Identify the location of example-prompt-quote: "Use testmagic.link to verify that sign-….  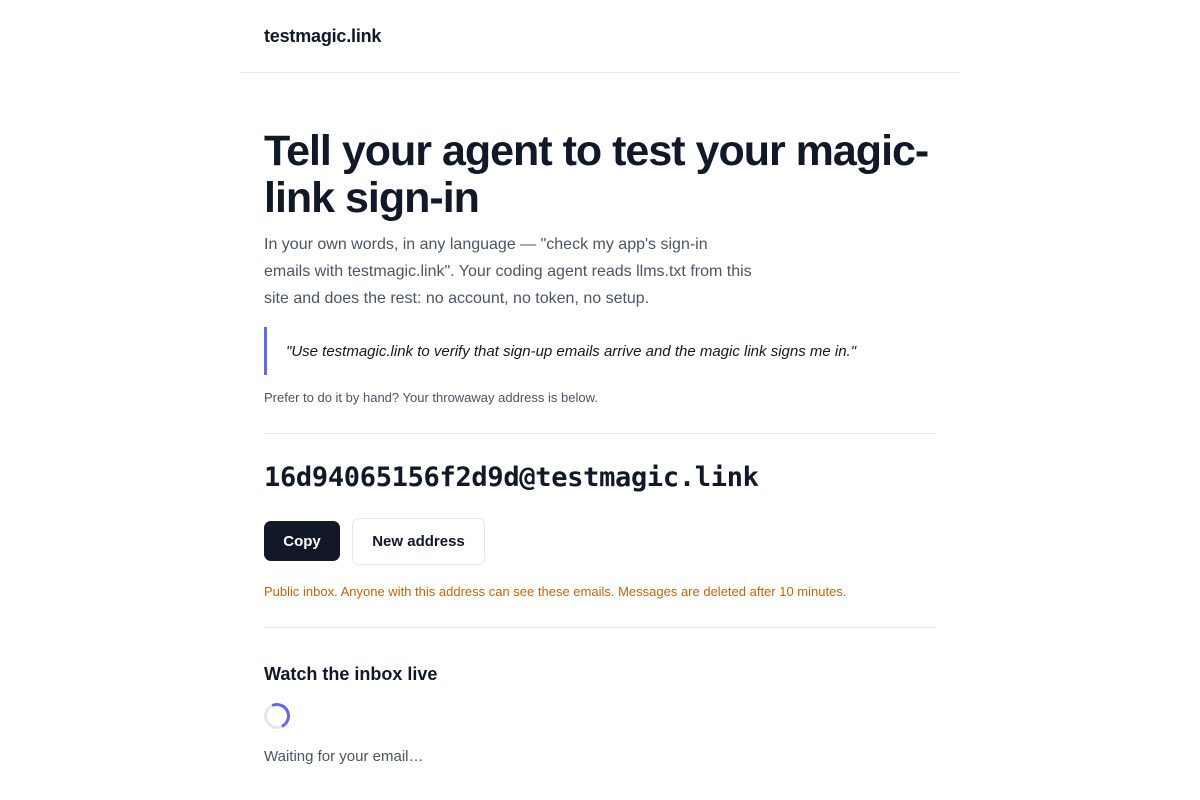
(600, 351).